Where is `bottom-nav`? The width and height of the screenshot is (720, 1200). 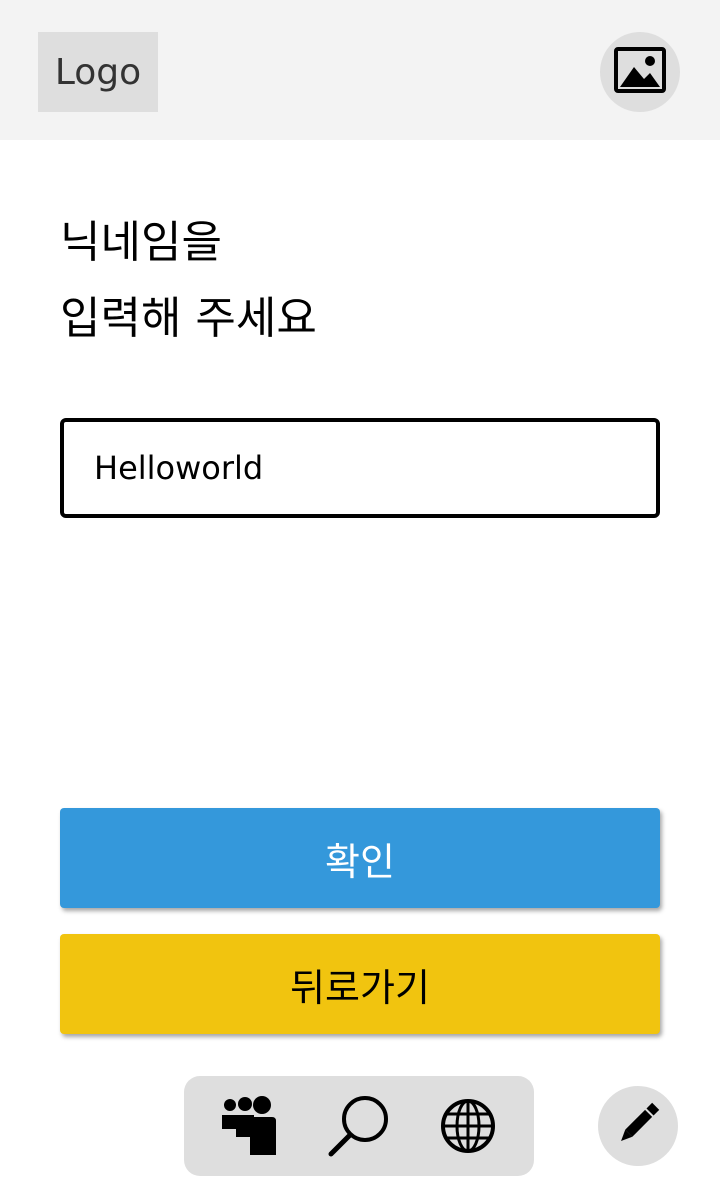
bottom-nav is located at coordinates (359, 1126).